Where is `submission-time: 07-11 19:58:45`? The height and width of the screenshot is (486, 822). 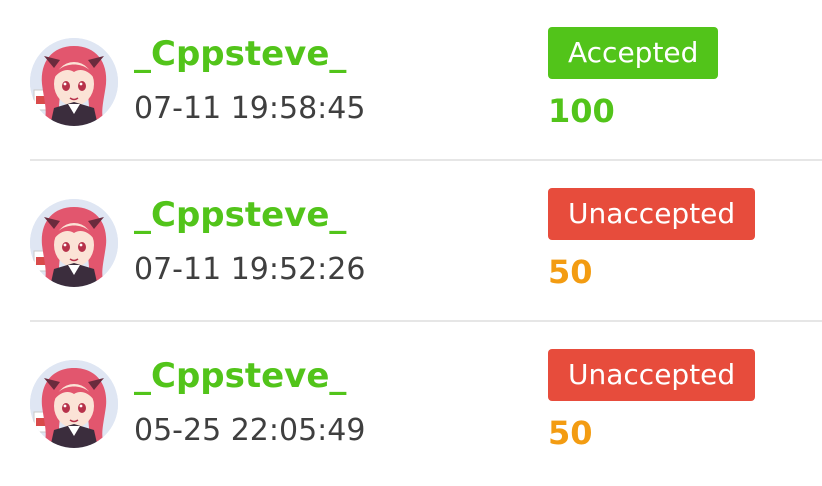
submission-time: 07-11 19:58:45 is located at coordinates (250, 108).